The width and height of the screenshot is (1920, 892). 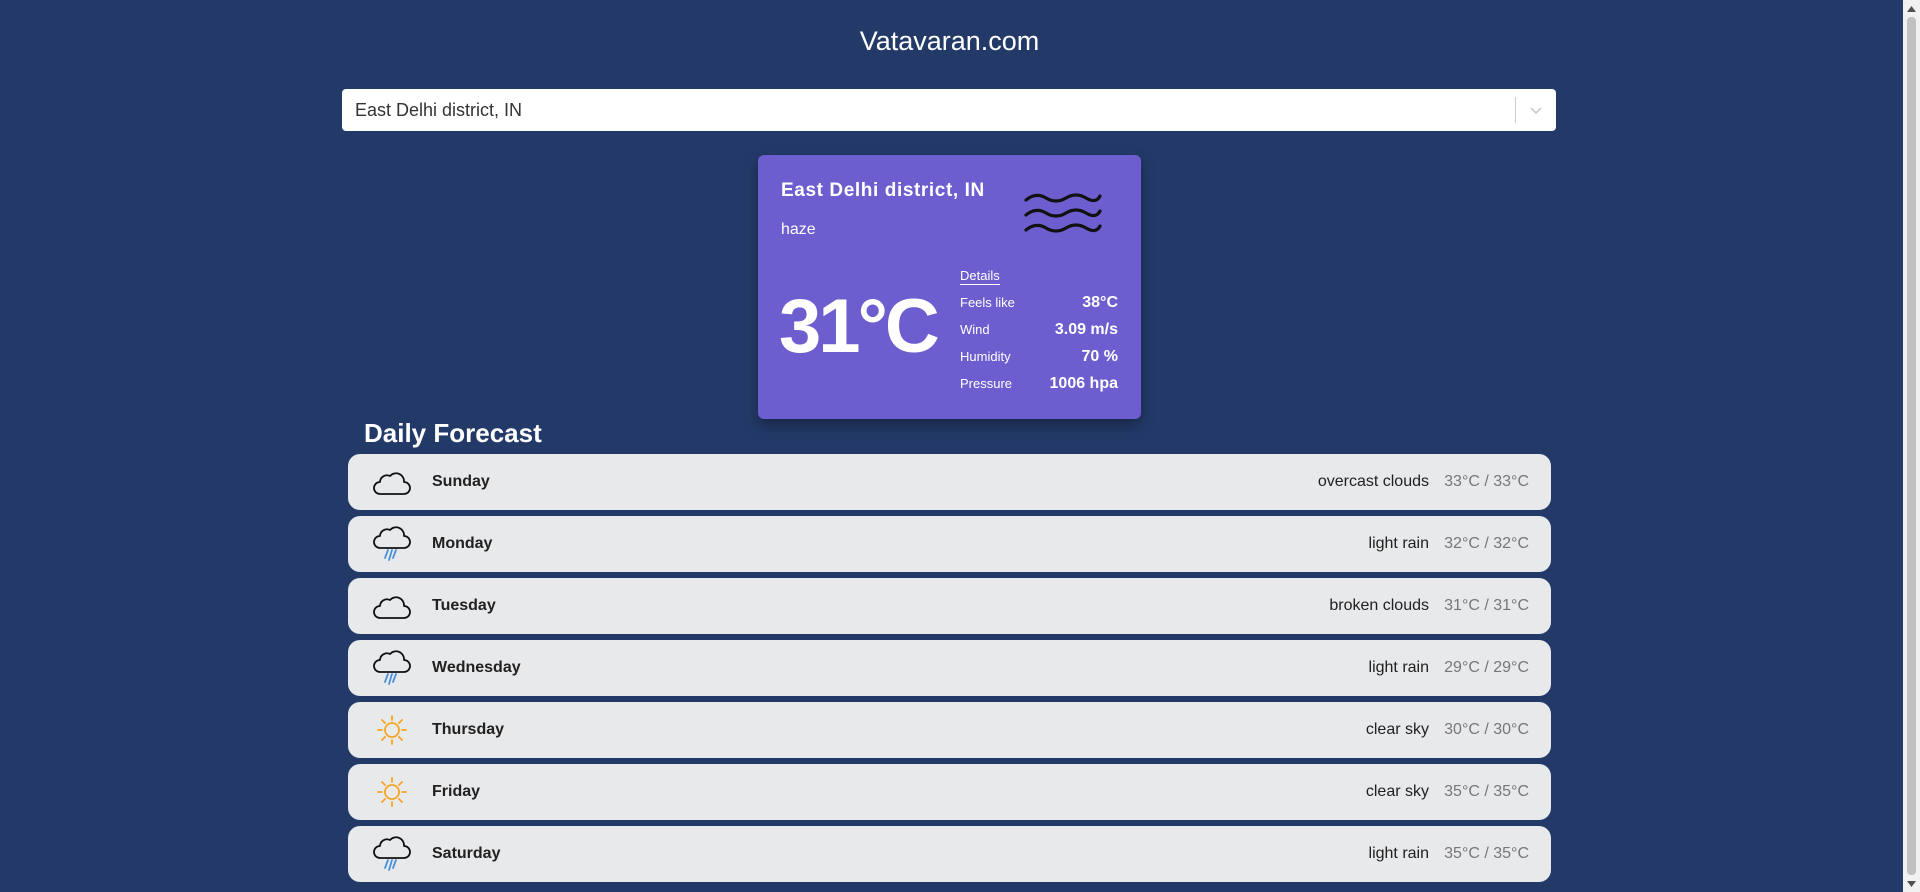 I want to click on detail-value: 3.09 m/s, so click(x=1086, y=329).